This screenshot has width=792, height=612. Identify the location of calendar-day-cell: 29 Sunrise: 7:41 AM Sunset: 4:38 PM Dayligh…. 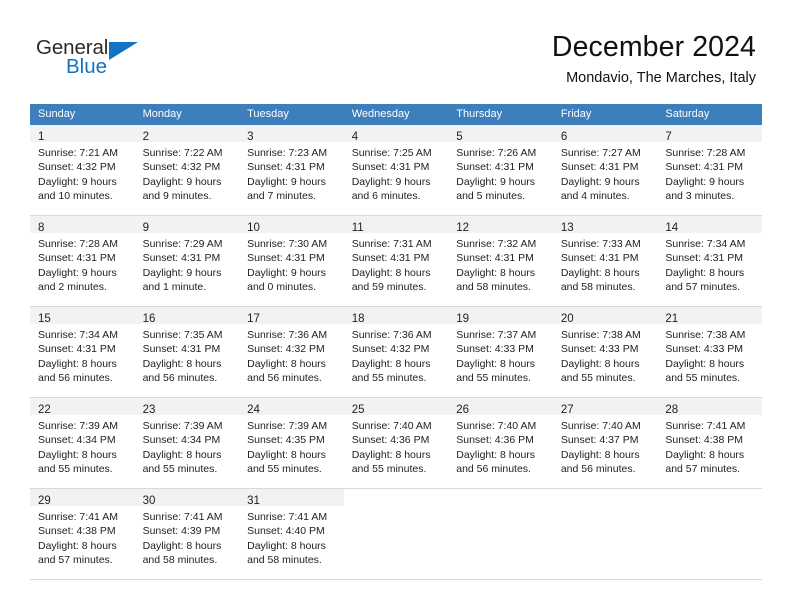
(82, 534).